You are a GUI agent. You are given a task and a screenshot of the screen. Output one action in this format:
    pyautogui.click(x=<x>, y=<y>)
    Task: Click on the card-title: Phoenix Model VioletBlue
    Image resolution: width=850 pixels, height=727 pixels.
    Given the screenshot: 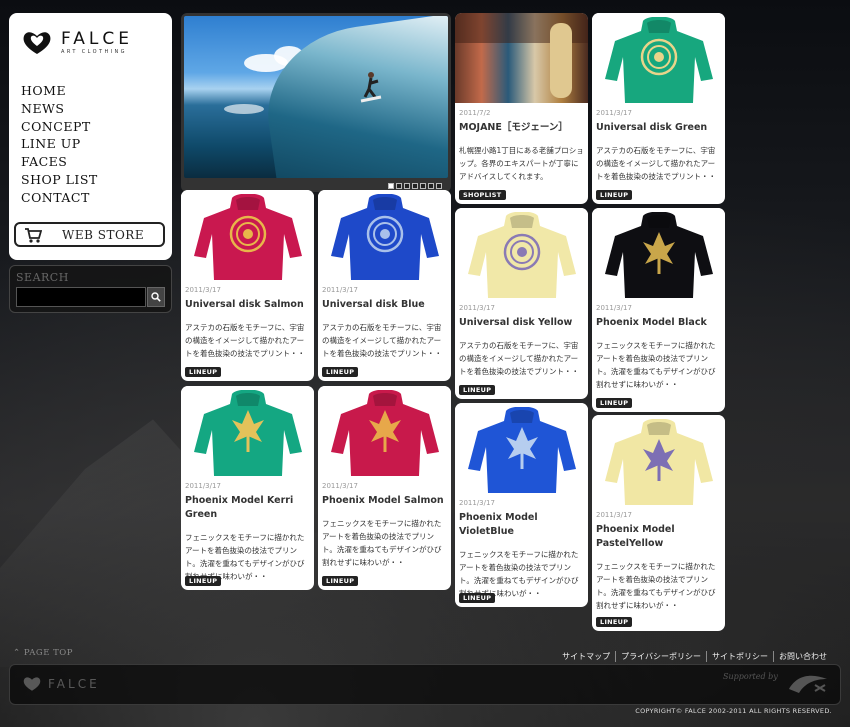 What is the action you would take?
    pyautogui.click(x=523, y=525)
    